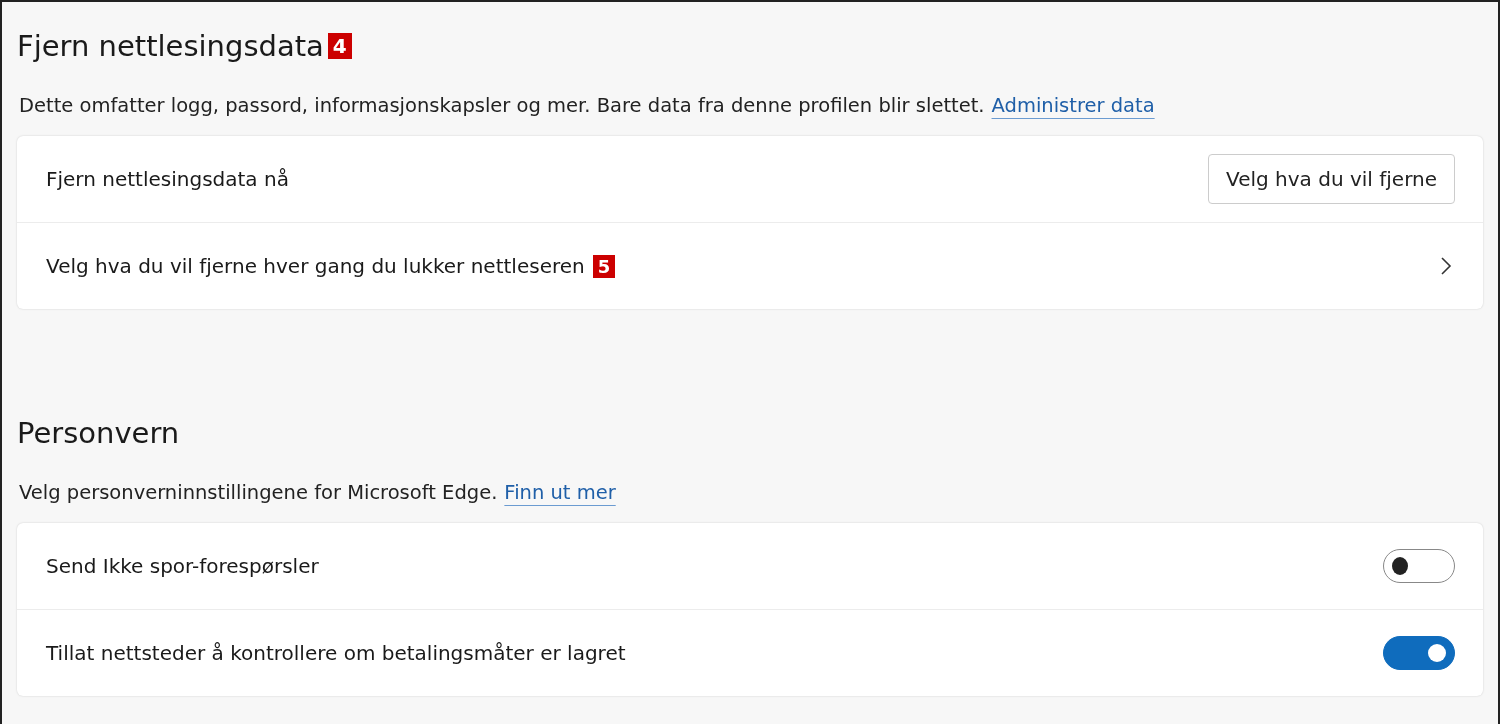 This screenshot has width=1500, height=724. I want to click on link: Finn ut mer, so click(560, 497).